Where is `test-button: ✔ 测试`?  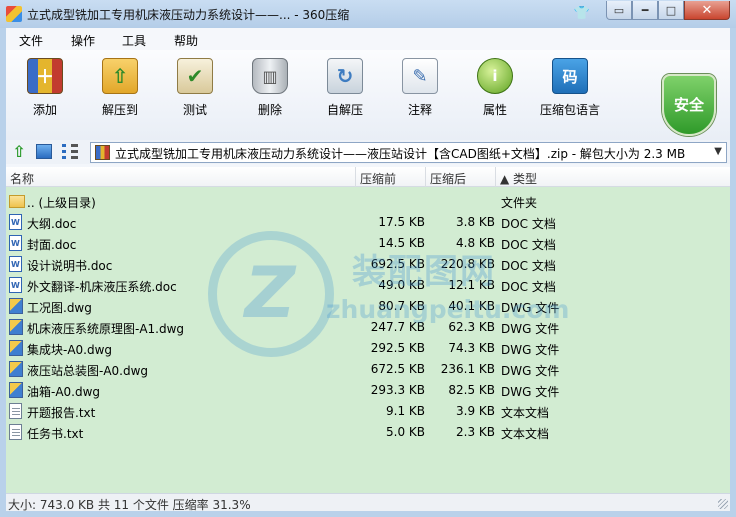 test-button: ✔ 测试 is located at coordinates (195, 96).